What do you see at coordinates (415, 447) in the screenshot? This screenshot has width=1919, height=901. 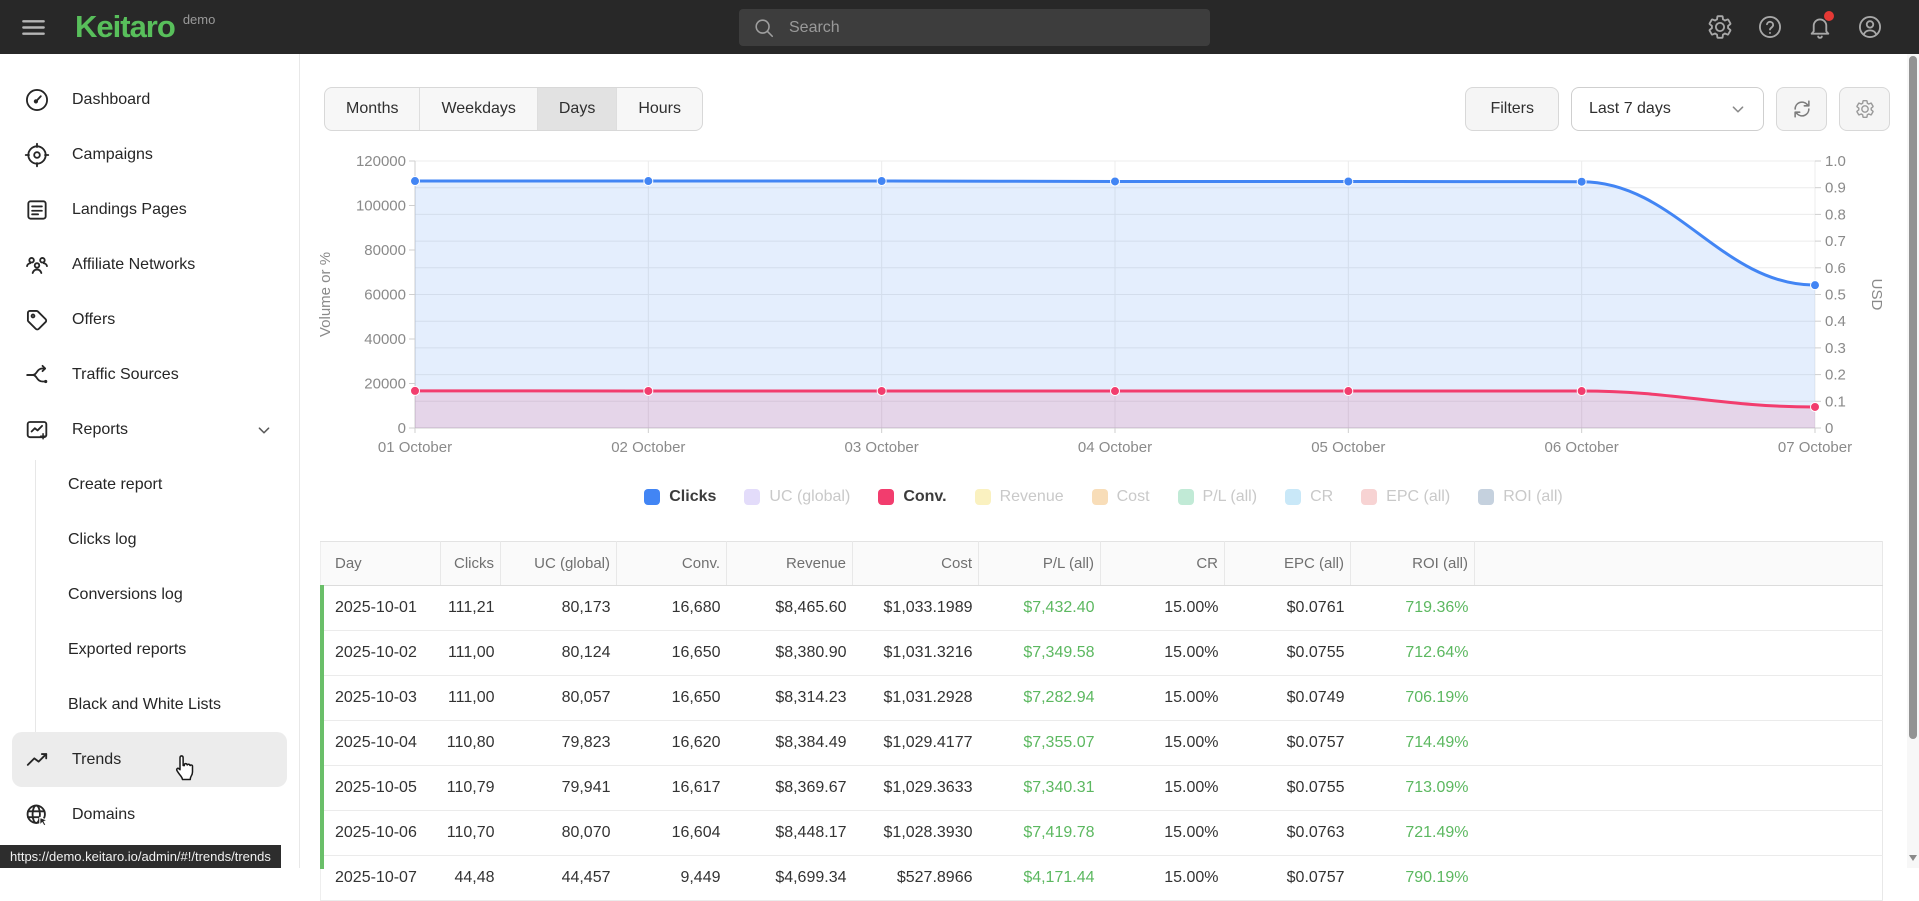 I see `svg-text: 01 October` at bounding box center [415, 447].